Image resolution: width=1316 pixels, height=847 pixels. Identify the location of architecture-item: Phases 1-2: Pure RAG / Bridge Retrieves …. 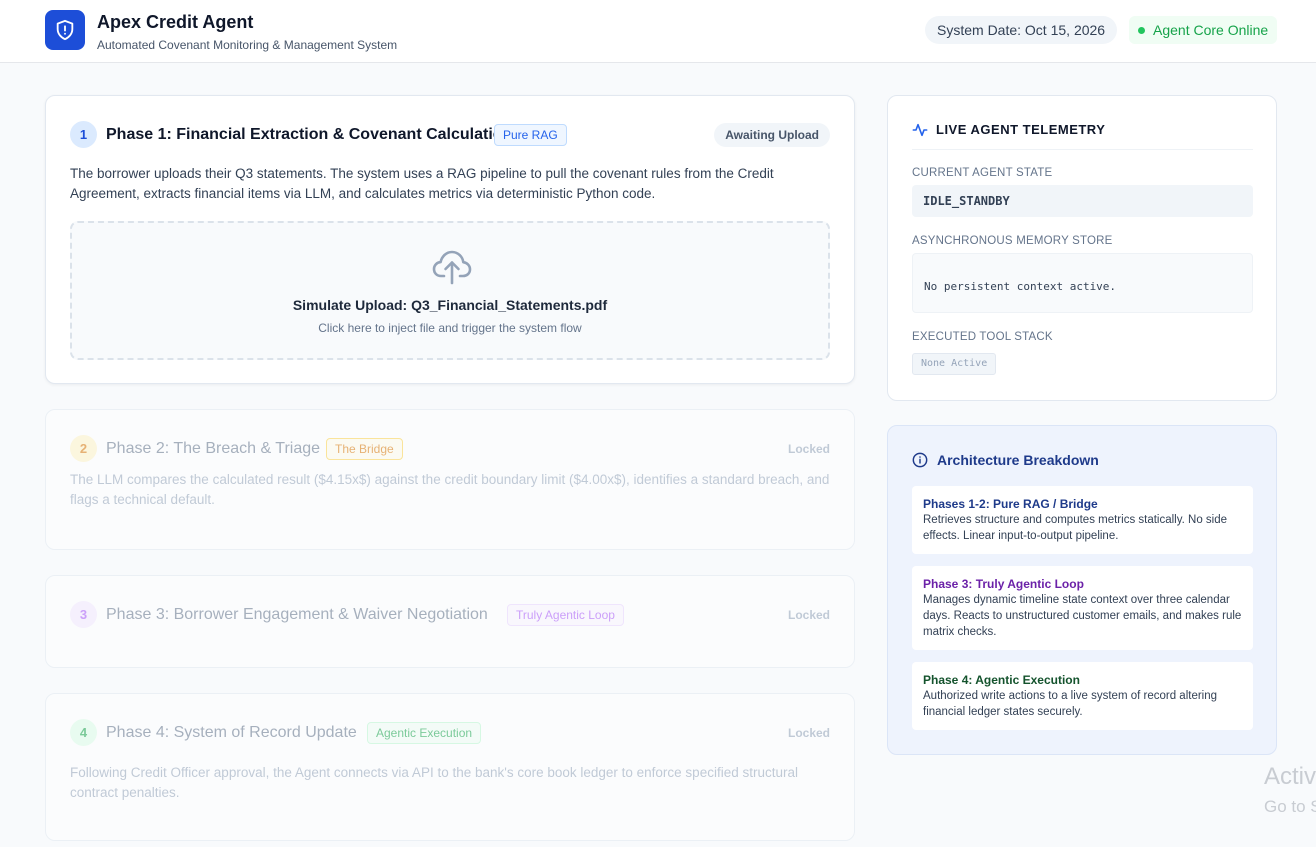
(1082, 520).